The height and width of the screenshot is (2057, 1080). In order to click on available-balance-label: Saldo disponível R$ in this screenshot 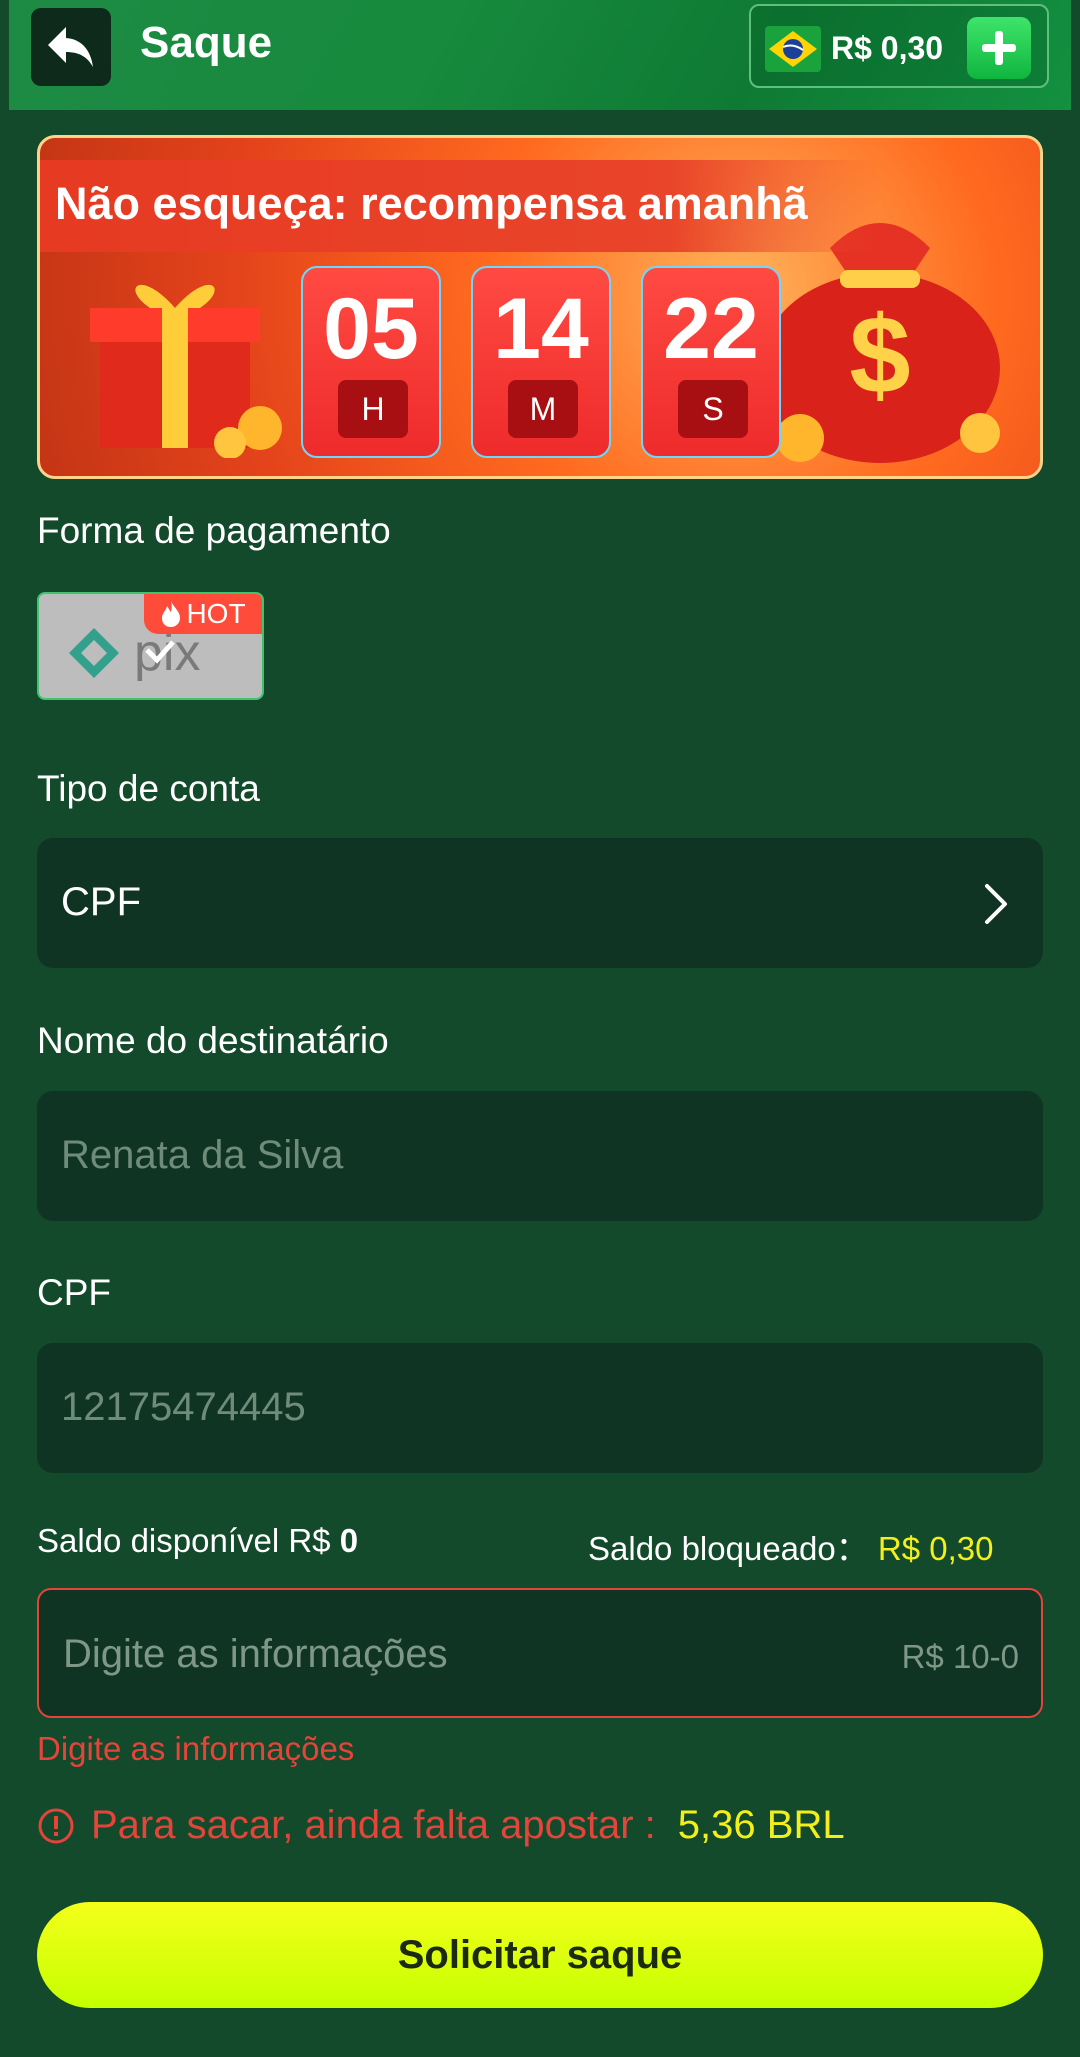, I will do `click(184, 1540)`.